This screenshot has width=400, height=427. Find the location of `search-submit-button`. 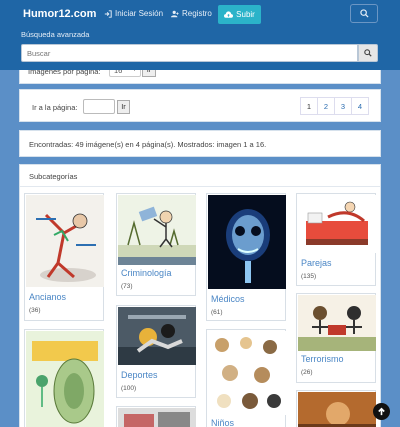

search-submit-button is located at coordinates (368, 53).